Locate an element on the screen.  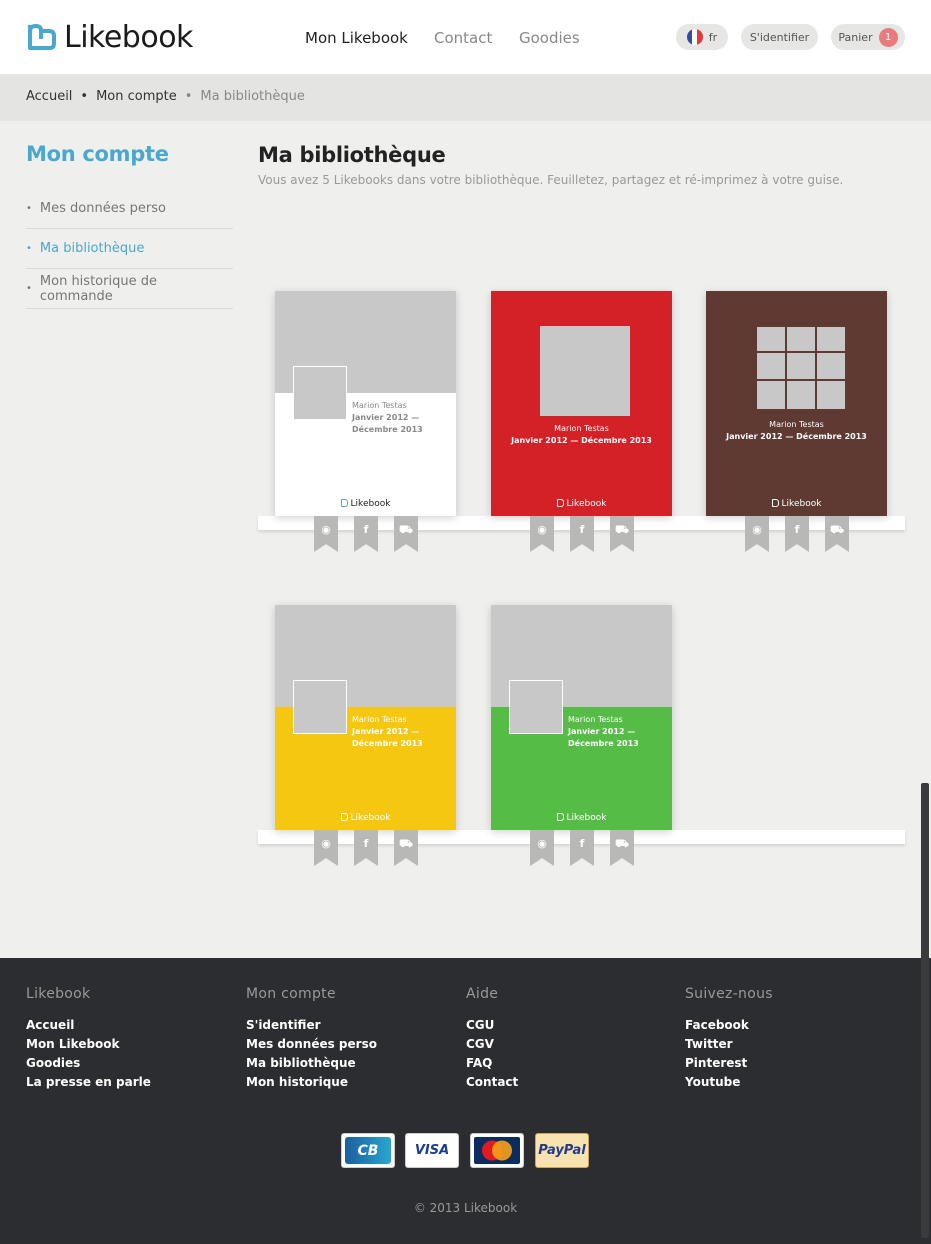
footer-link: CGU is located at coordinates (492, 1025).